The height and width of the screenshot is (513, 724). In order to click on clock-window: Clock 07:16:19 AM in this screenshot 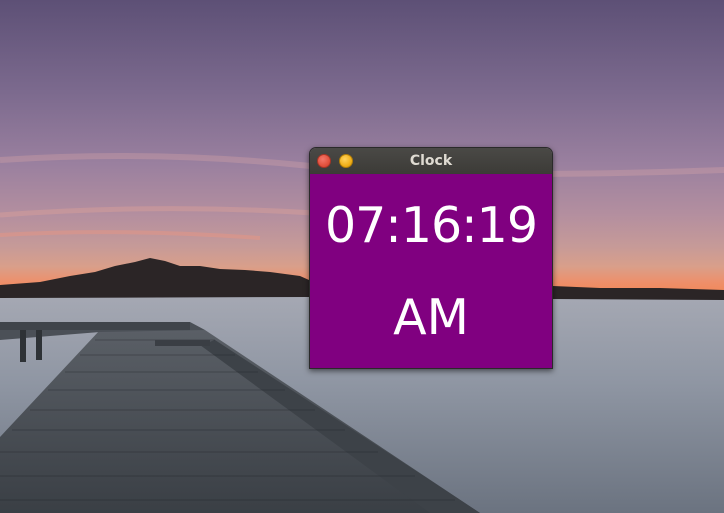, I will do `click(431, 258)`.